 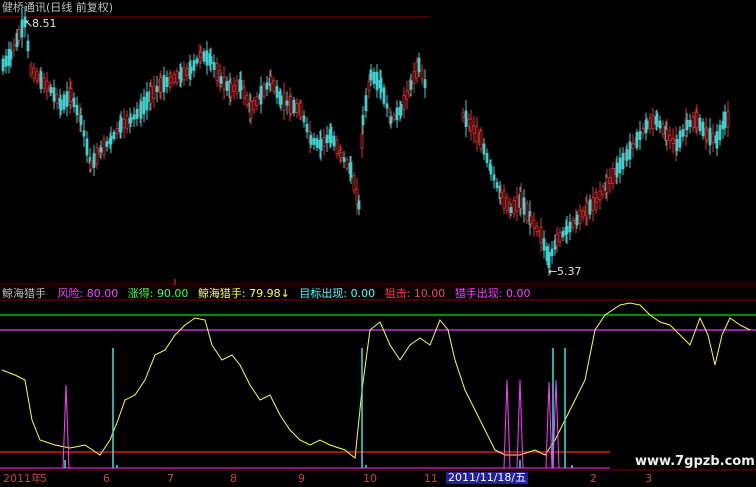 What do you see at coordinates (593, 478) in the screenshot?
I see `axis-label-feb: 2` at bounding box center [593, 478].